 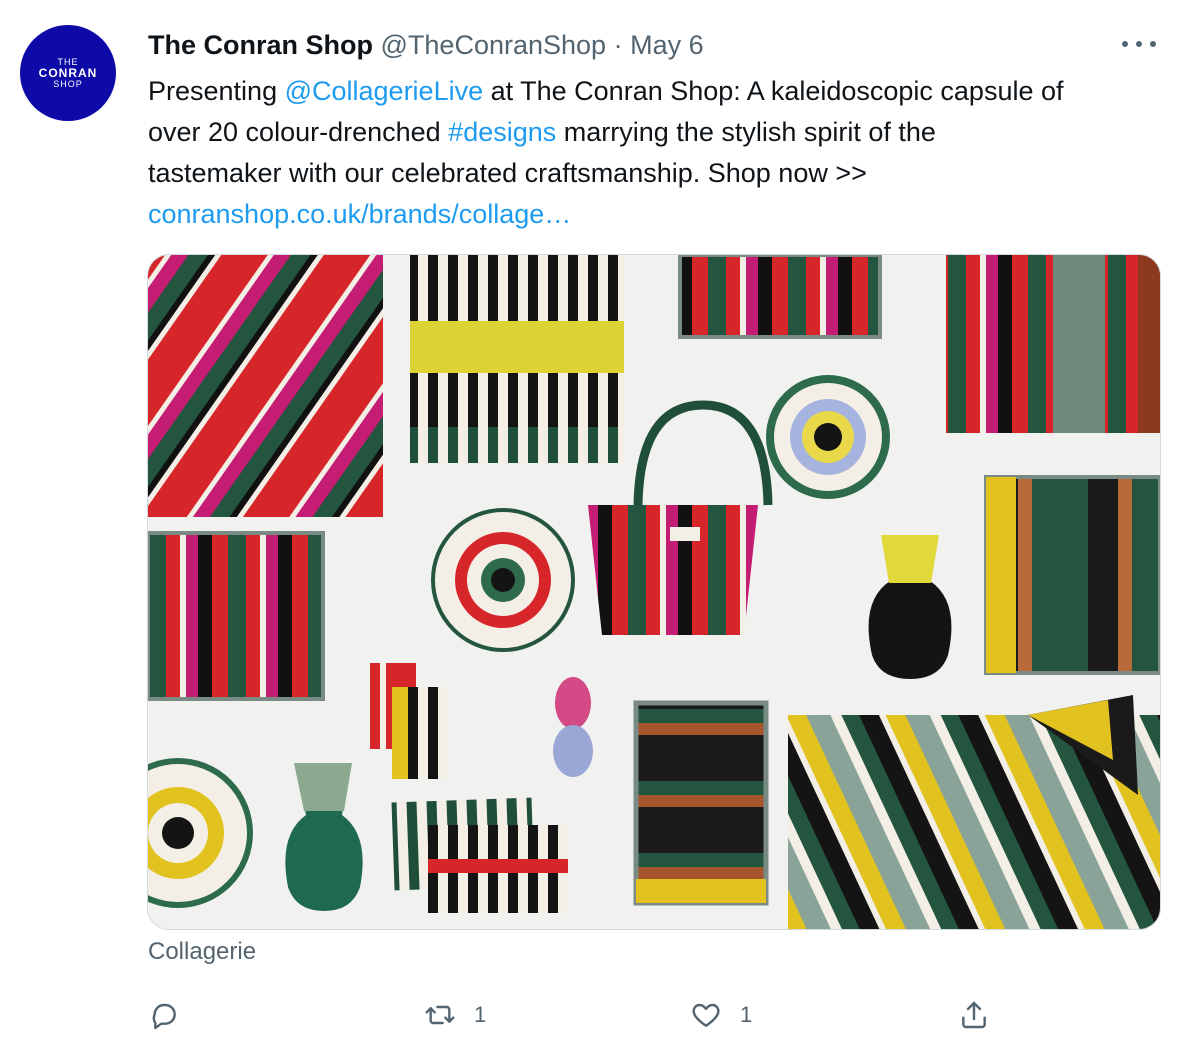 I want to click on tweet-text-segment: over 20 colour-drenched, so click(x=298, y=132).